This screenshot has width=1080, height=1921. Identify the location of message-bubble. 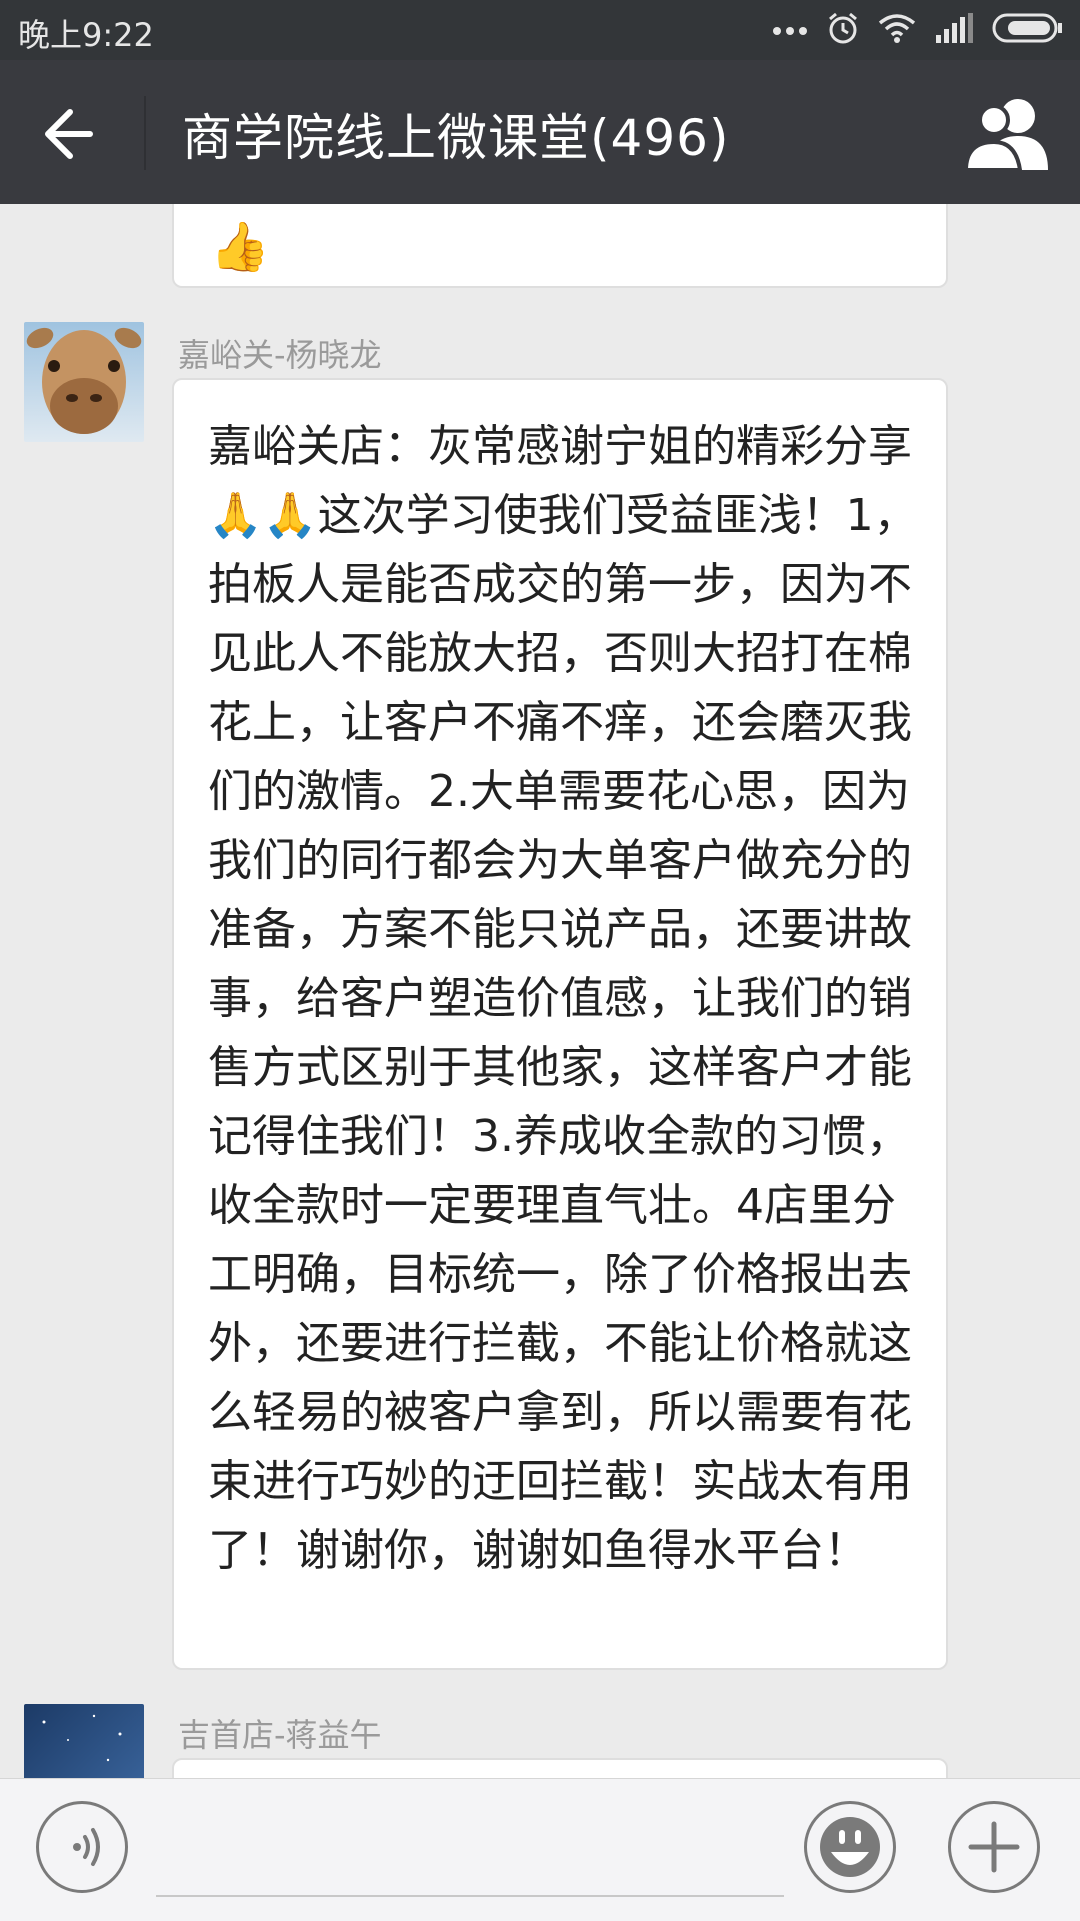
(560, 1768).